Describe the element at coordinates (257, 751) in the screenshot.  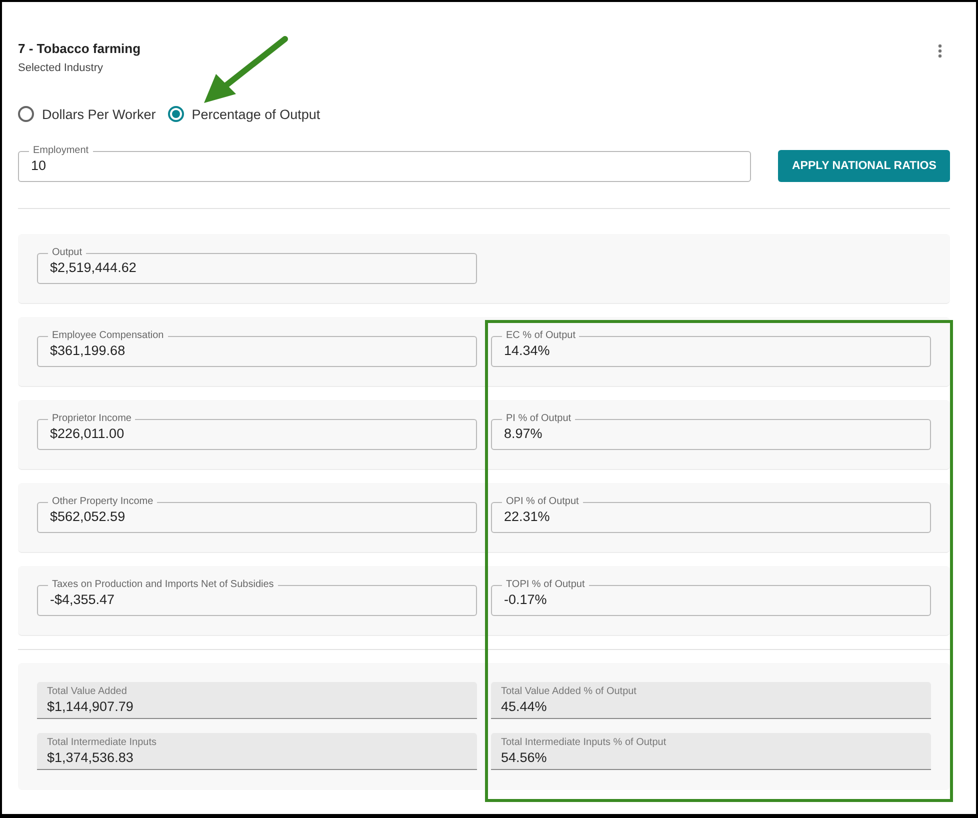
I see `readonly-field: Total Intermediate Inputs $1,374,536.83` at that location.